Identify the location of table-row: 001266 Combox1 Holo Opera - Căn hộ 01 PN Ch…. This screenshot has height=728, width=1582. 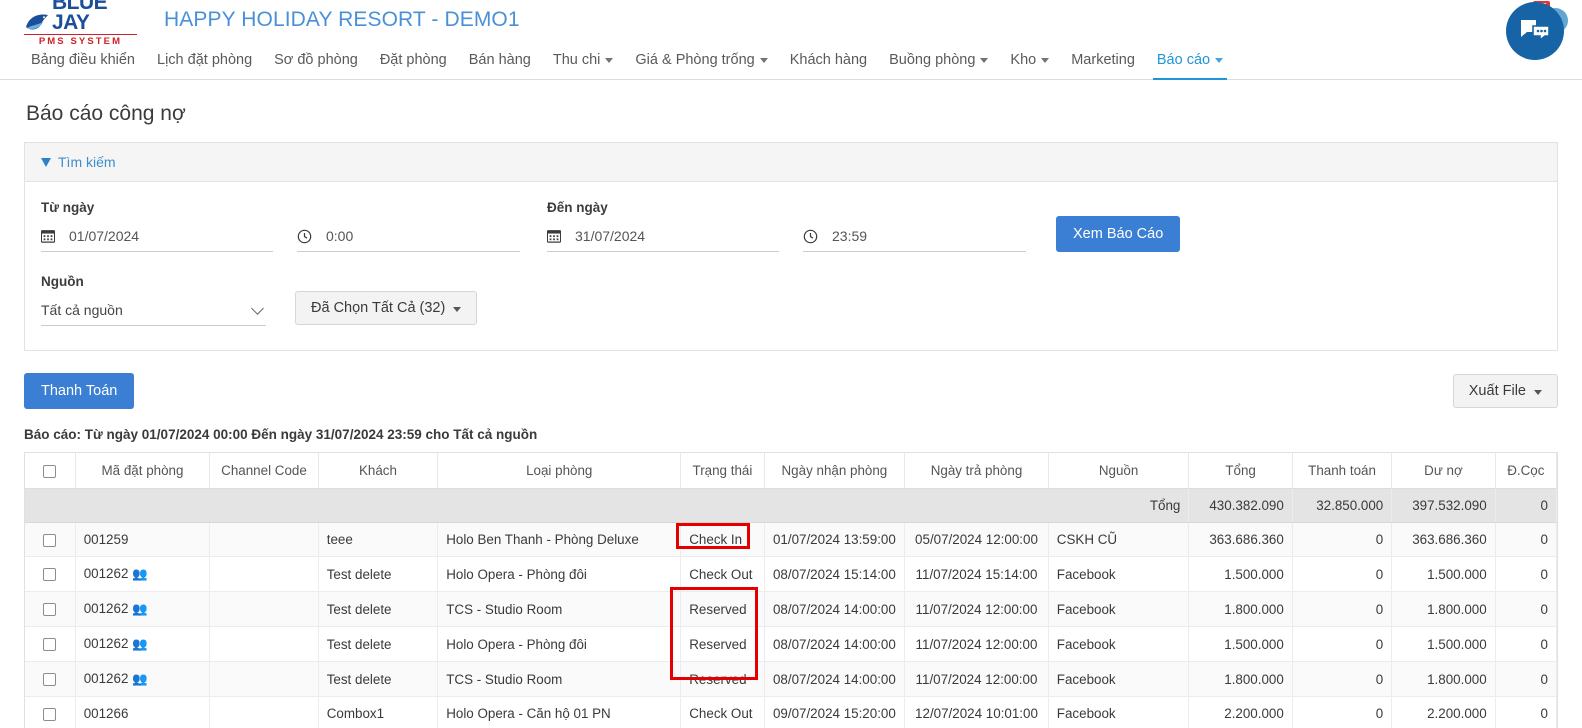
(791, 712).